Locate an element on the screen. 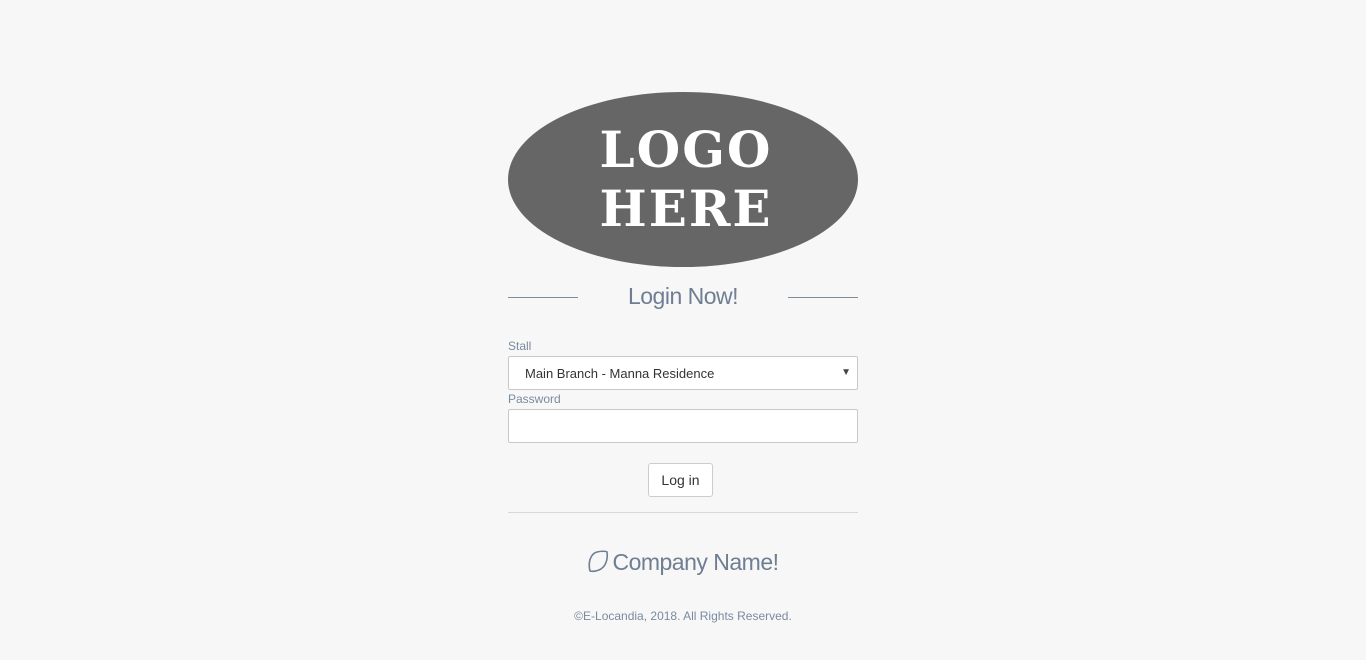 This screenshot has width=1366, height=660. stall-label: Stall is located at coordinates (520, 346).